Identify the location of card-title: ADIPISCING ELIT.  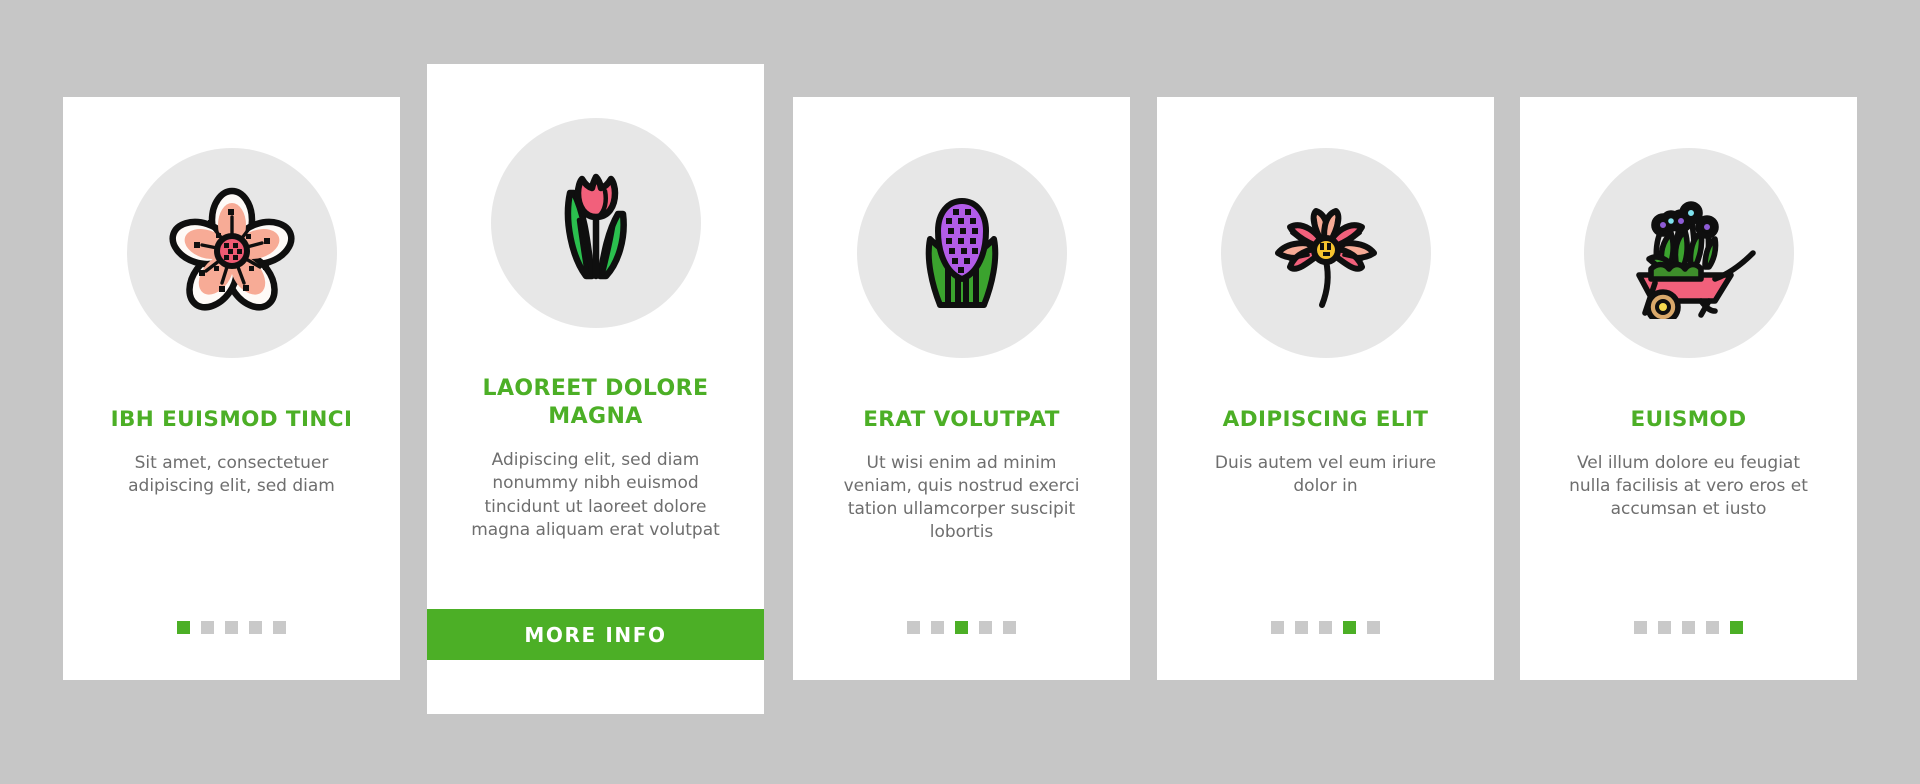
(1325, 419).